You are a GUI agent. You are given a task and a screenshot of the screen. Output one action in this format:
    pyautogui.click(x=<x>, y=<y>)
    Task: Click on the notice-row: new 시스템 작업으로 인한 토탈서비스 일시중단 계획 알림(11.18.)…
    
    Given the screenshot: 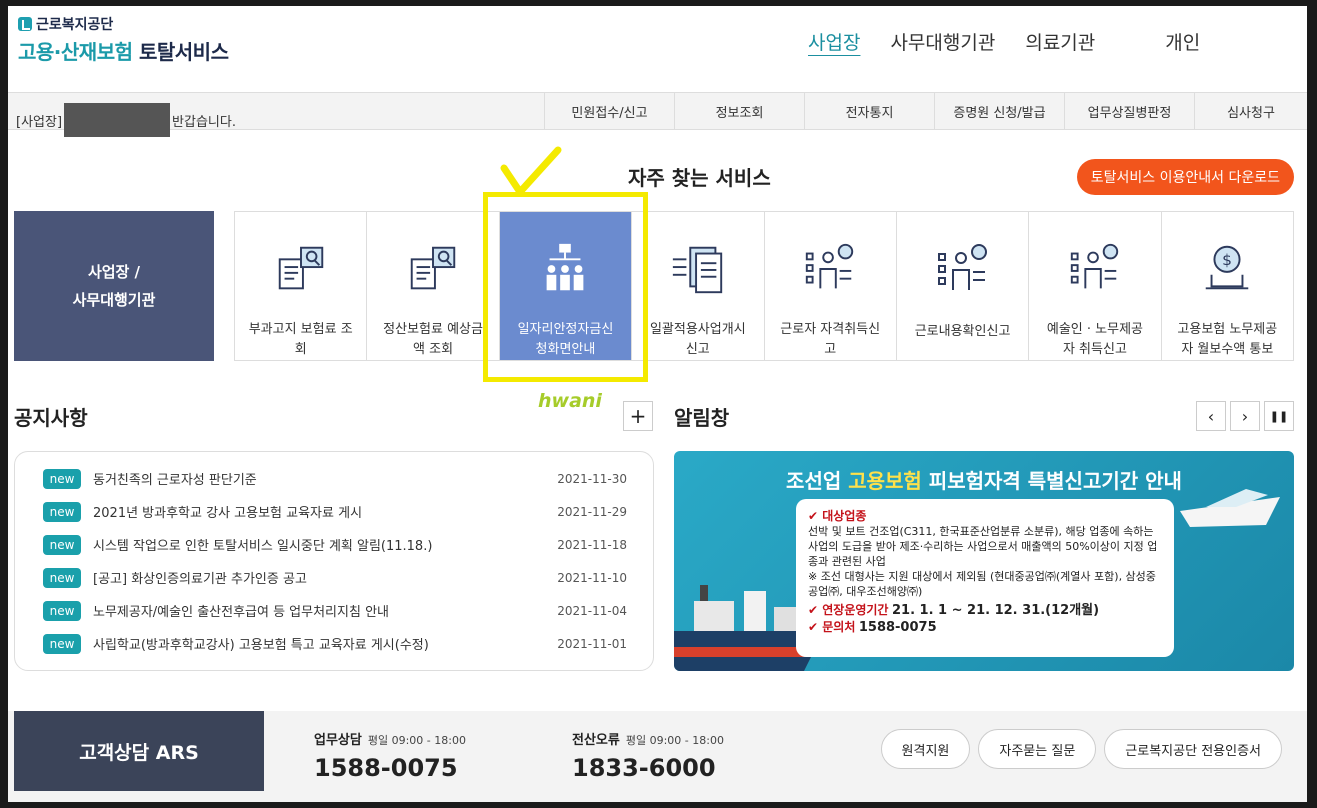 What is the action you would take?
    pyautogui.click(x=335, y=544)
    